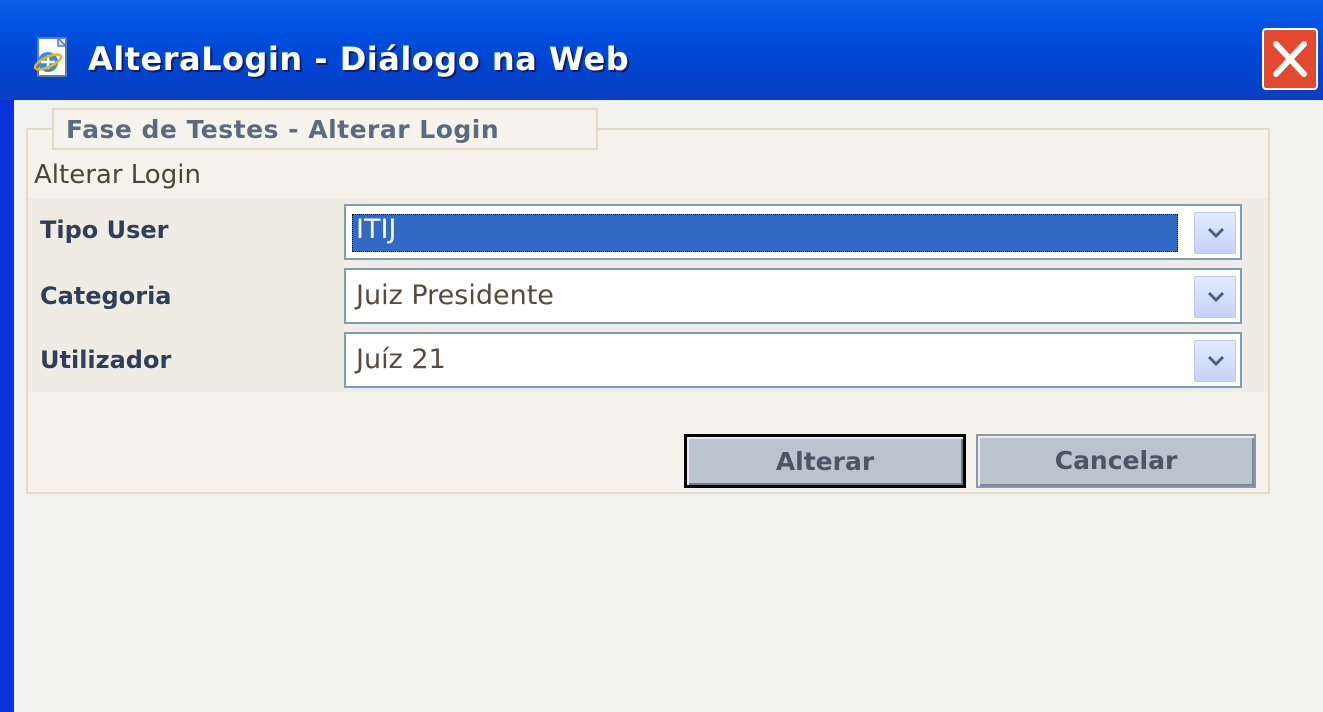 The image size is (1323, 712). Describe the element at coordinates (825, 461) in the screenshot. I see `alterar-button: Alterar` at that location.